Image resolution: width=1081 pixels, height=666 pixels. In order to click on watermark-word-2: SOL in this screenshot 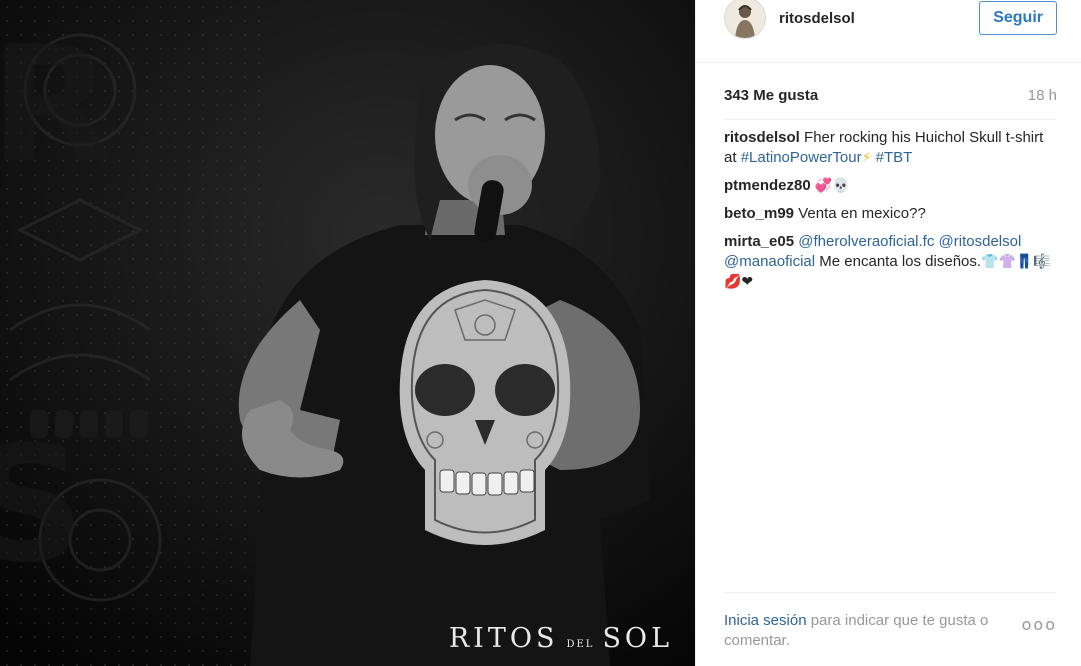, I will do `click(637, 638)`.